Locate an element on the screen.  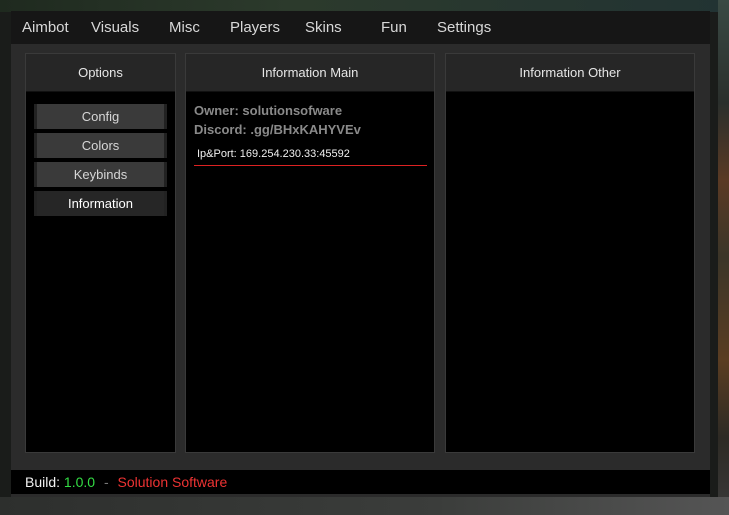
information-button: Information is located at coordinates (100, 203).